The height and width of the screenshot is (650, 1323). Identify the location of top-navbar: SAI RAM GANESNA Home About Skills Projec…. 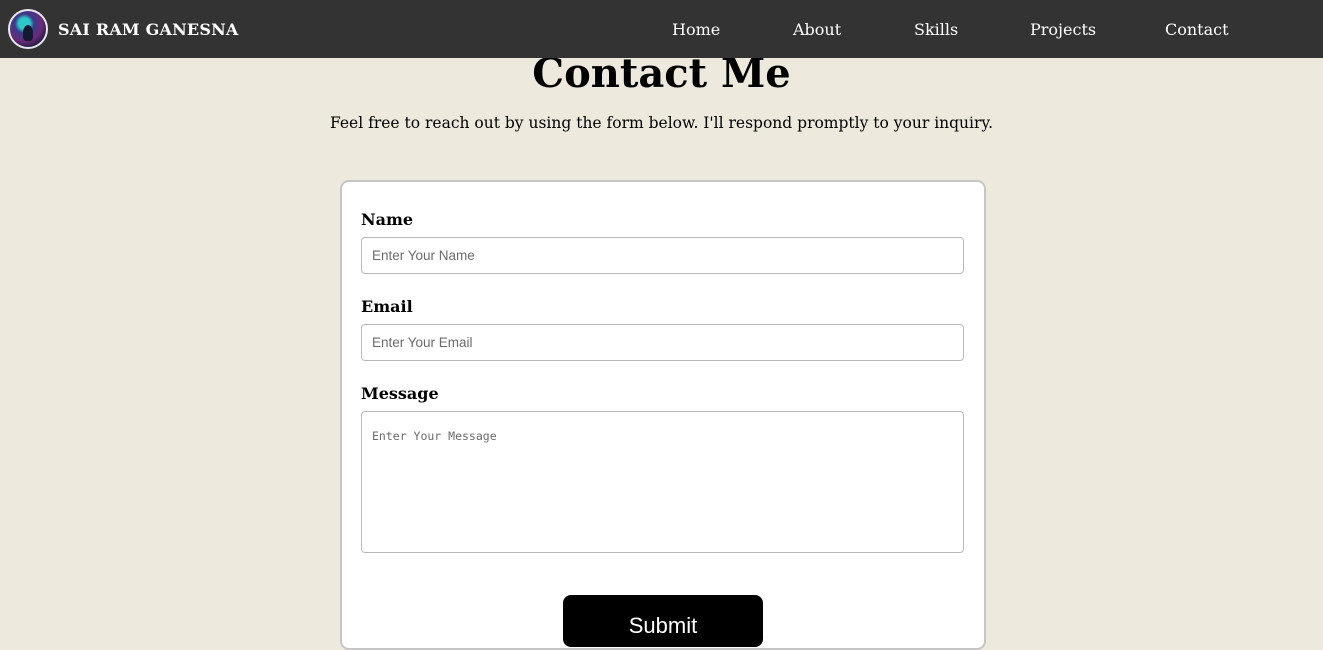
(661, 29).